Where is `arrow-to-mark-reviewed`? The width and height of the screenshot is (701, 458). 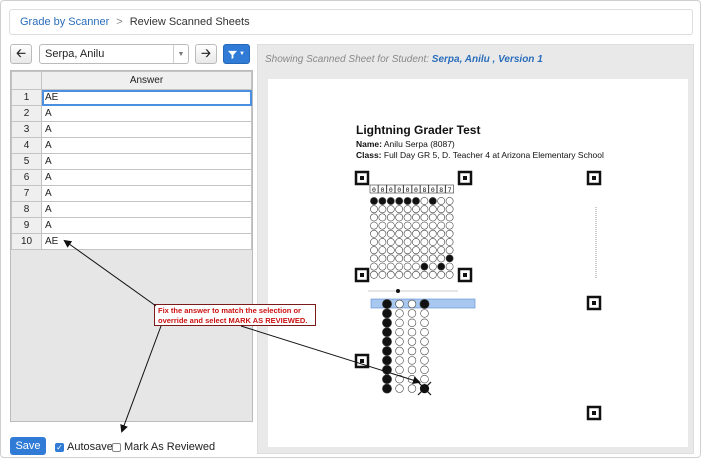 arrow-to-mark-reviewed is located at coordinates (141, 379).